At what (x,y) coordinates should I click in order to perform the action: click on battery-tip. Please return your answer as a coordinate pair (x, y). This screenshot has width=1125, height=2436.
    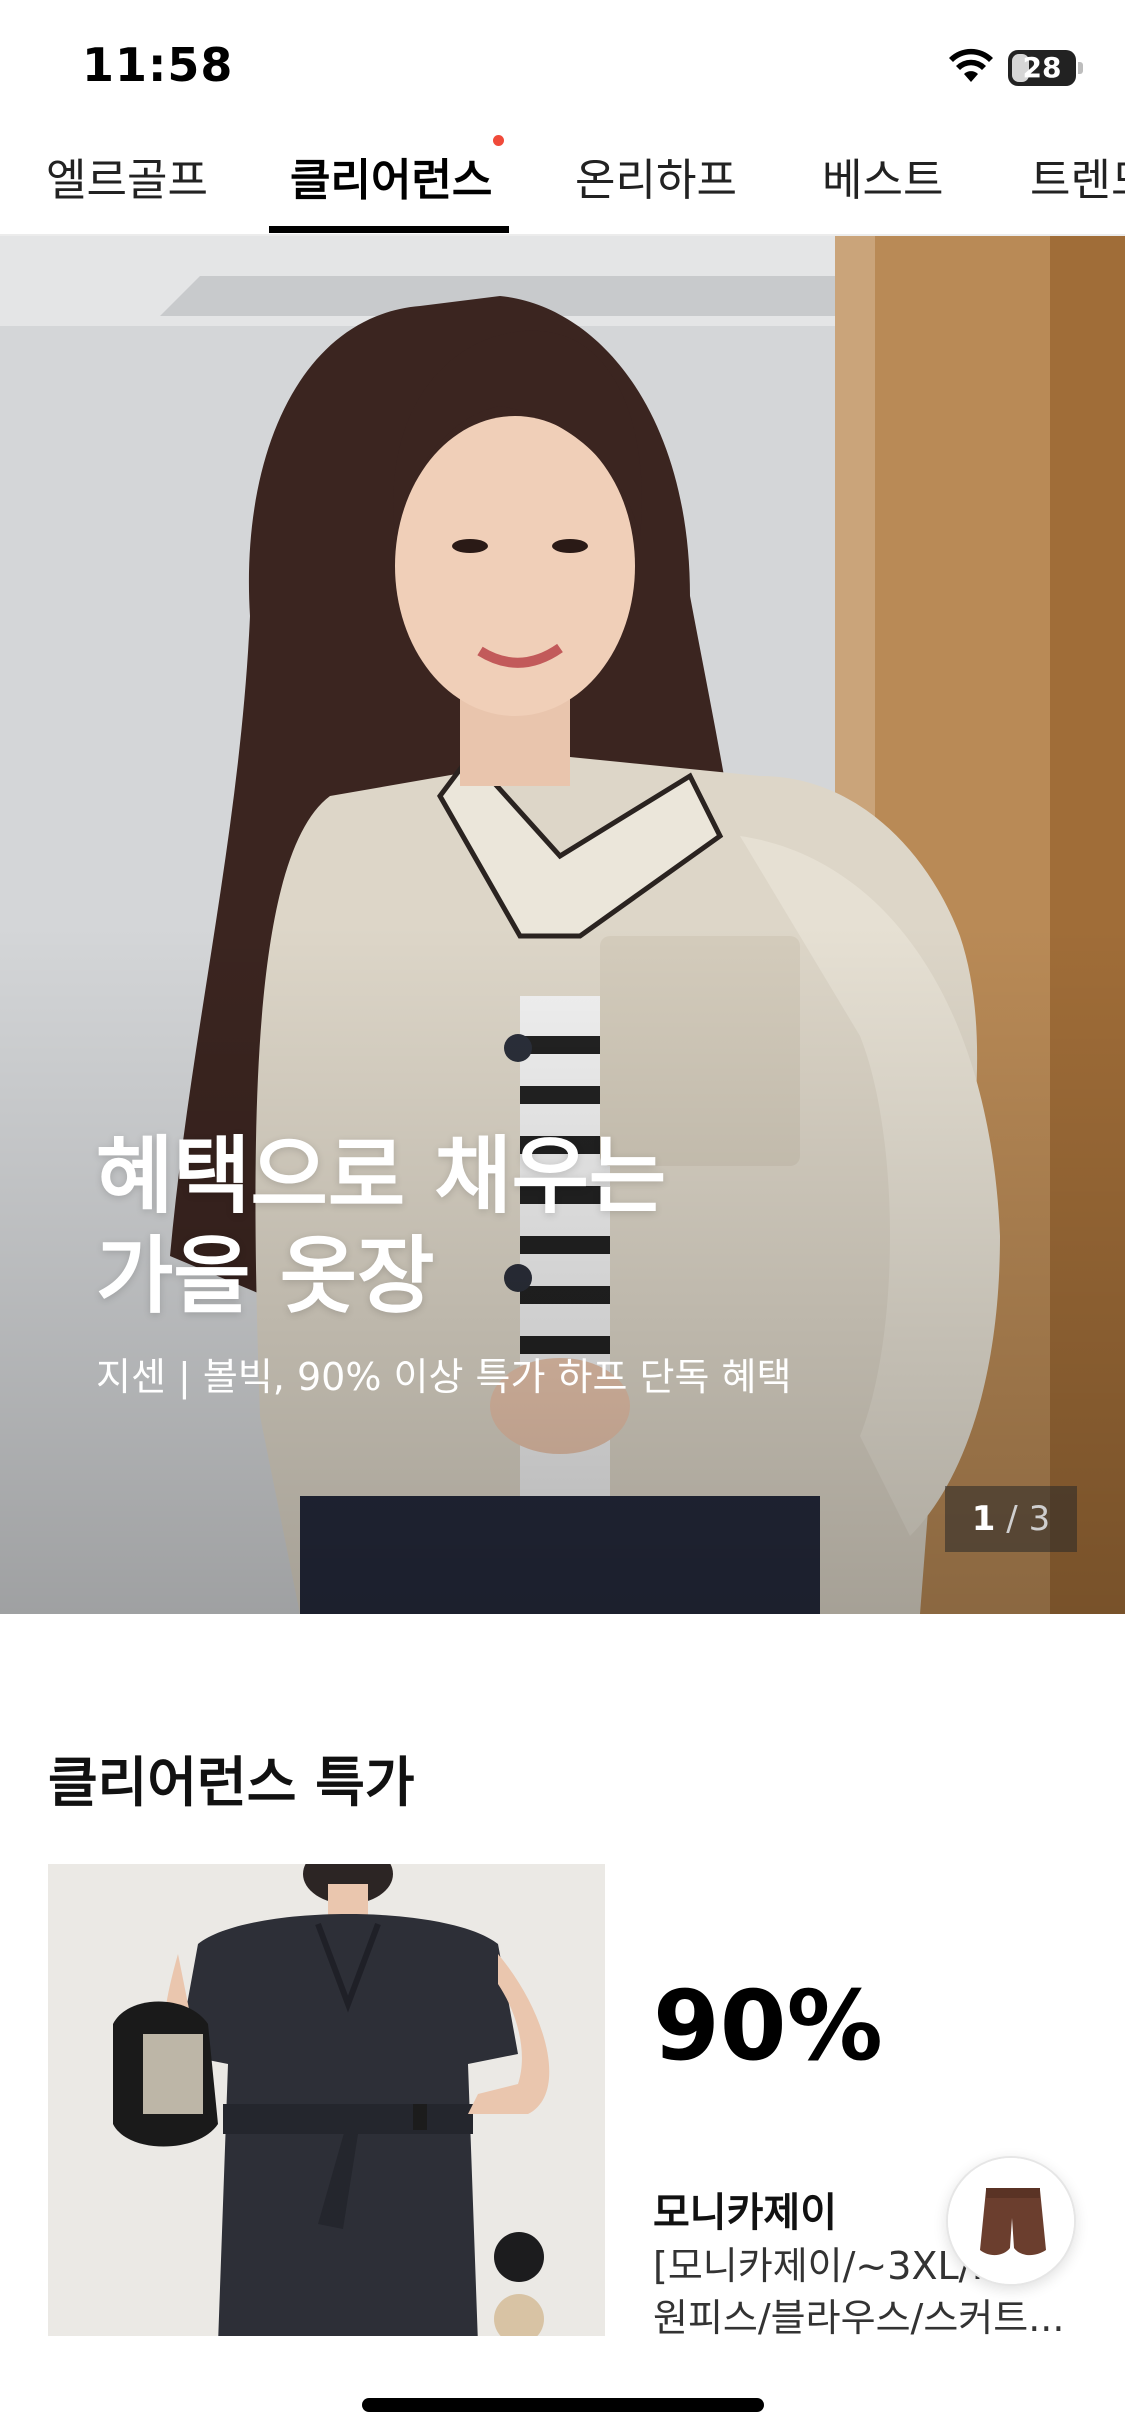
    Looking at the image, I should click on (1080, 68).